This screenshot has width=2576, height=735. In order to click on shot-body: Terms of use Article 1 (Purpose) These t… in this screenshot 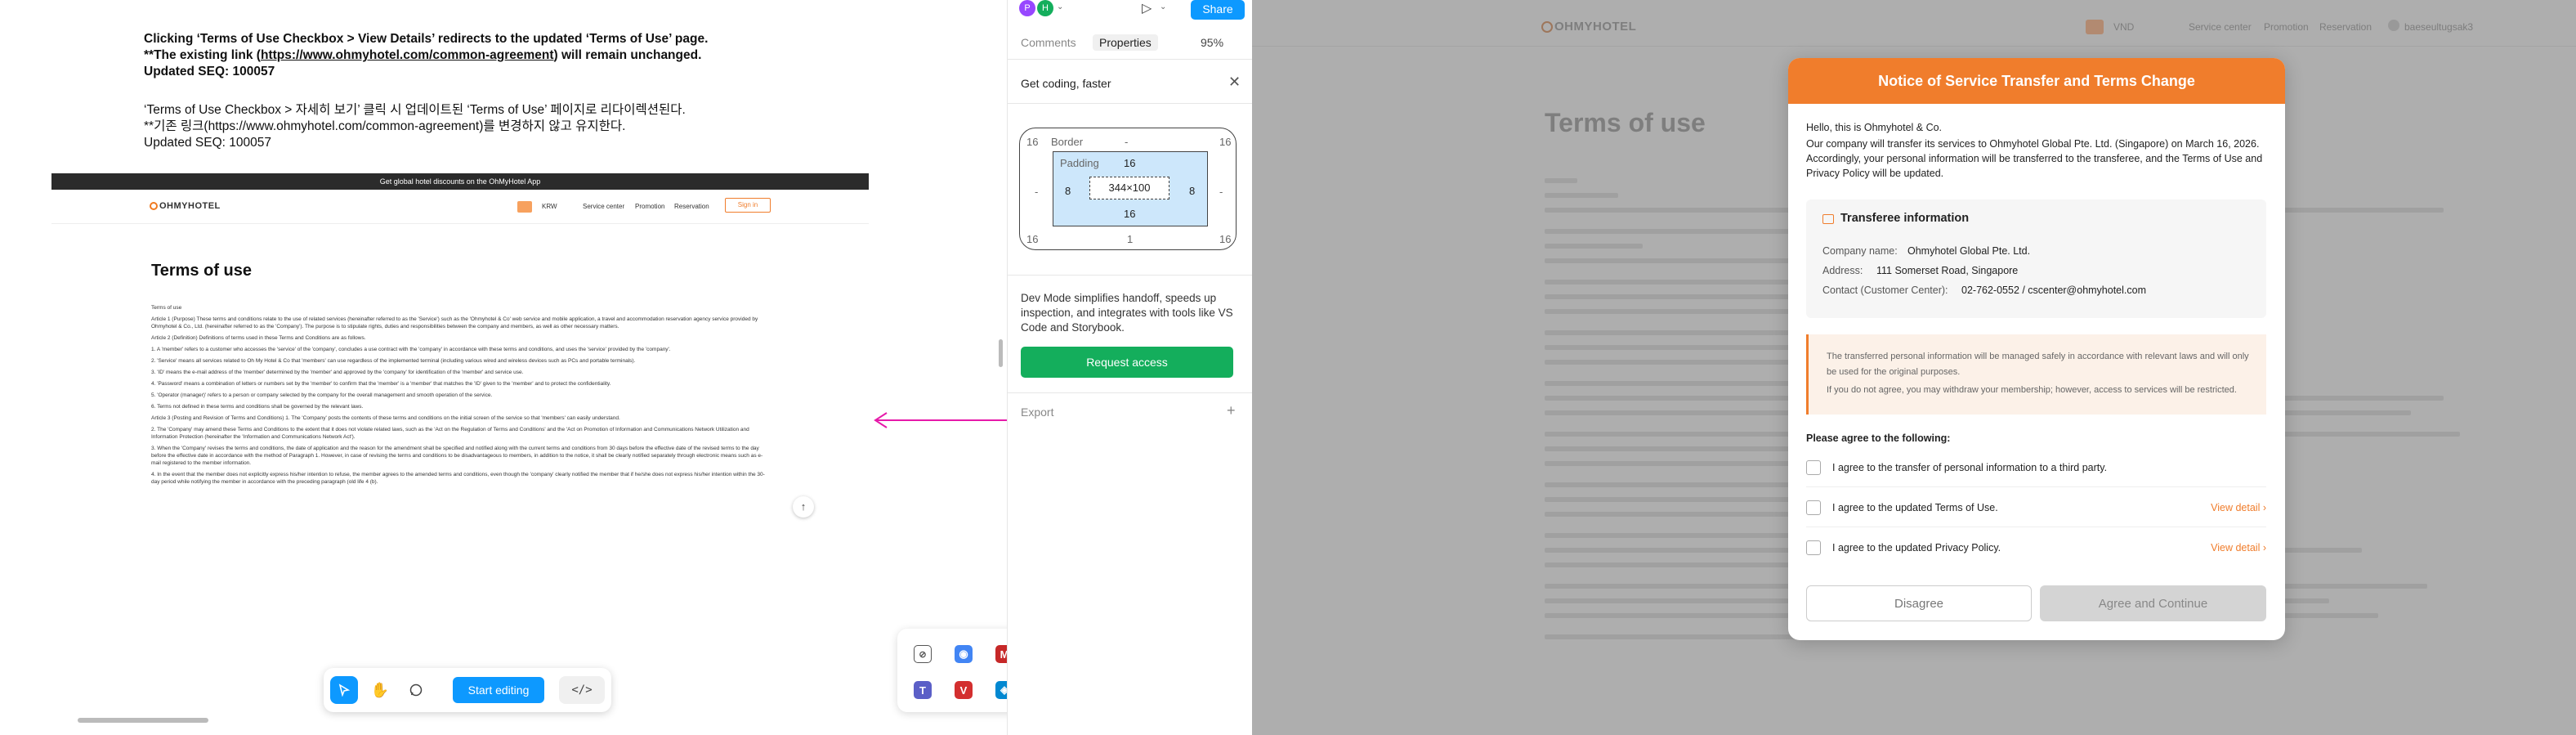, I will do `click(459, 397)`.